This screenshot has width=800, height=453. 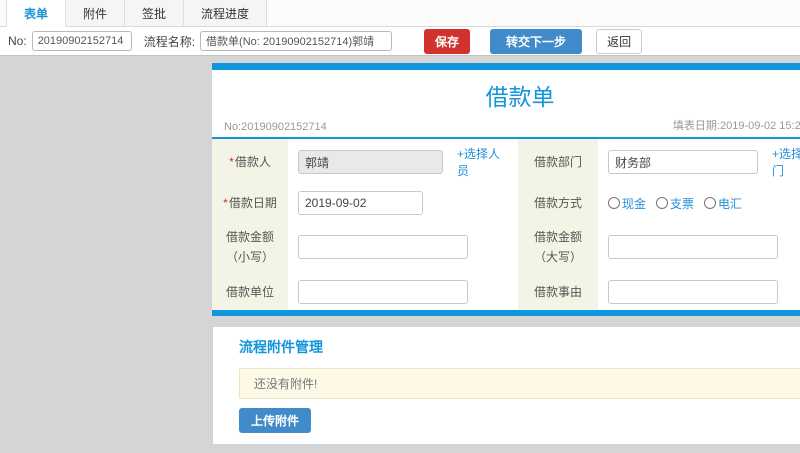 What do you see at coordinates (360, 203) in the screenshot?
I see `loan-date-input` at bounding box center [360, 203].